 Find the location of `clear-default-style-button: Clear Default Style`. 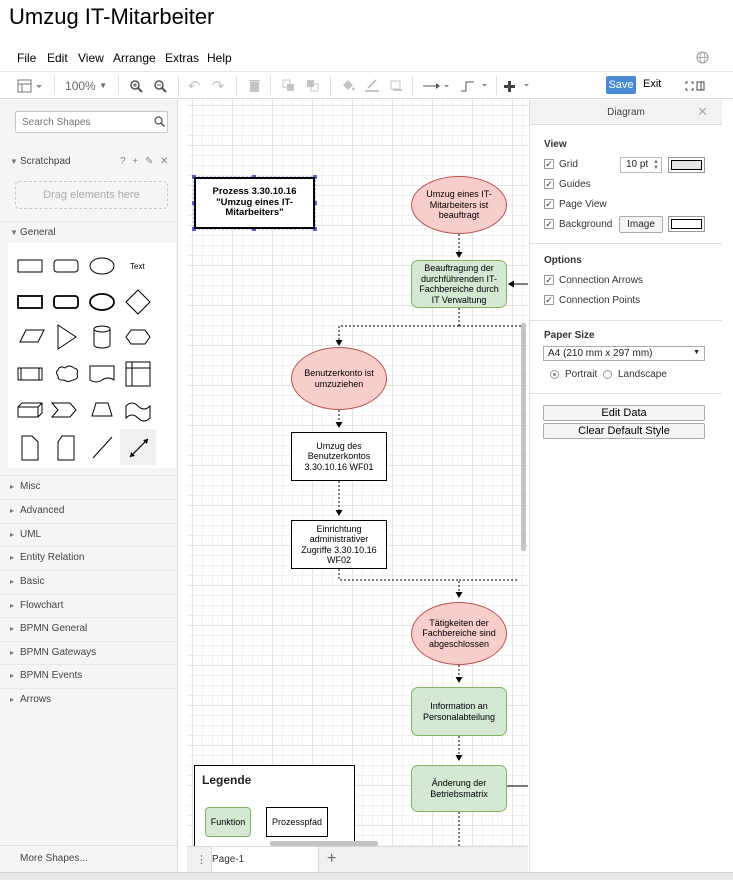

clear-default-style-button: Clear Default Style is located at coordinates (624, 431).